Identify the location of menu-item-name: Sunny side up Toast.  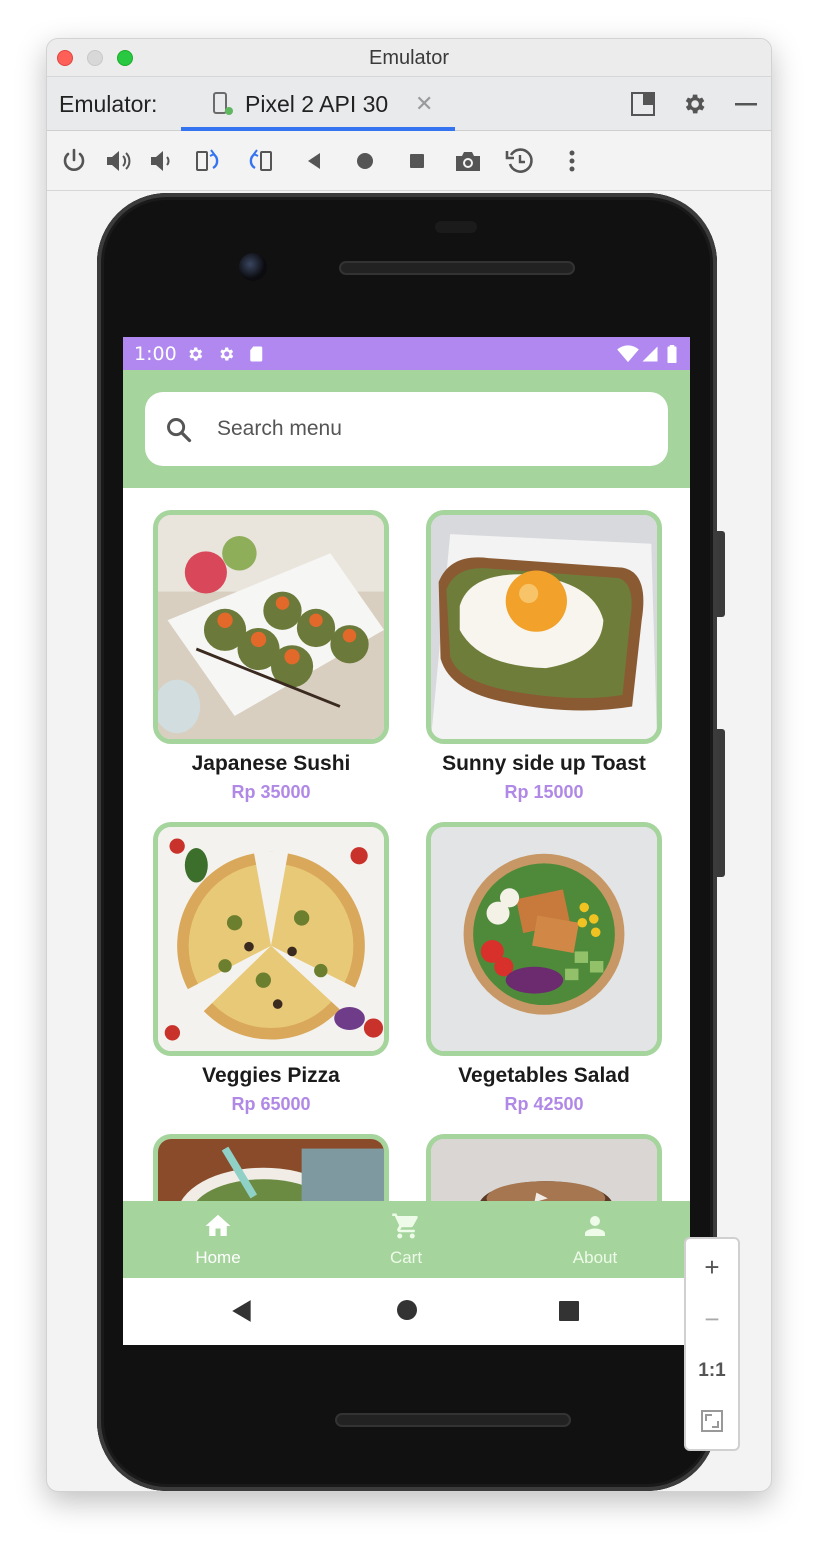
(544, 763).